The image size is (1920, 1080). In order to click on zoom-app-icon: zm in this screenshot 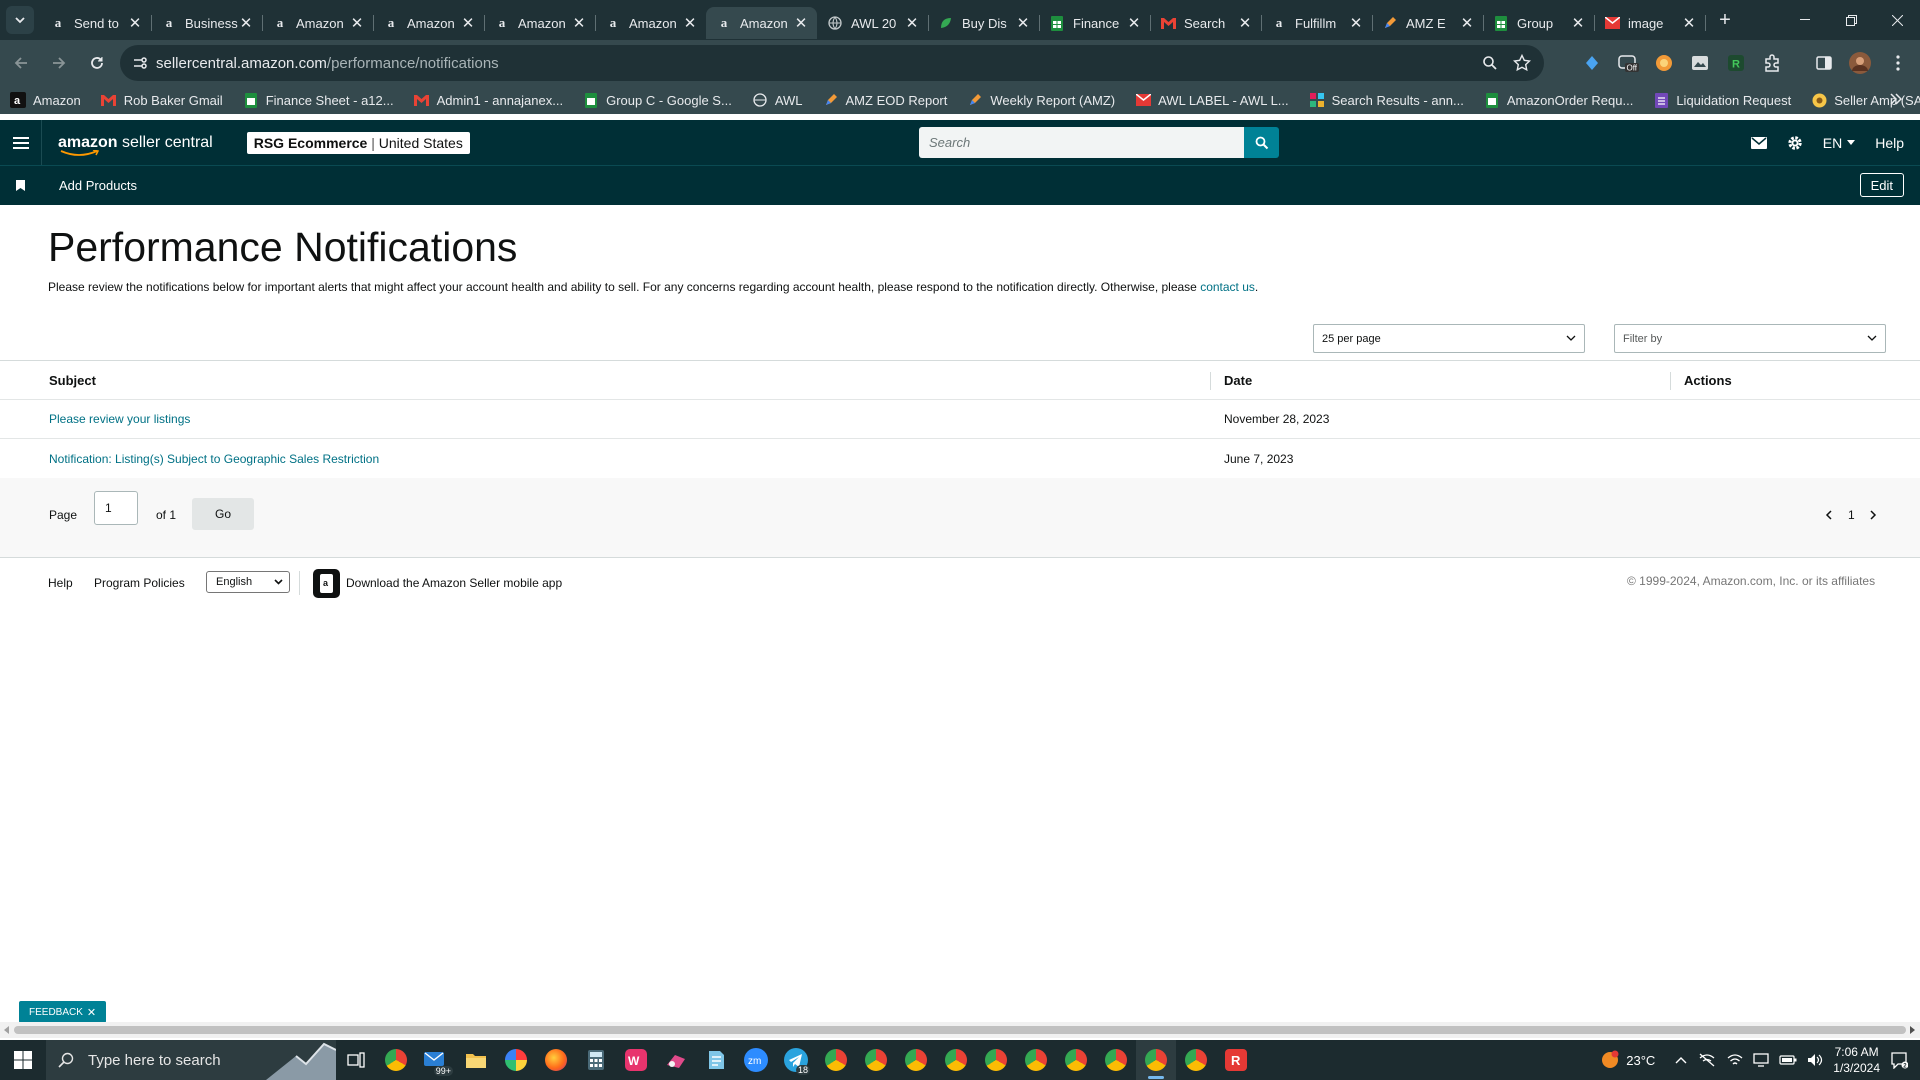, I will do `click(756, 1060)`.